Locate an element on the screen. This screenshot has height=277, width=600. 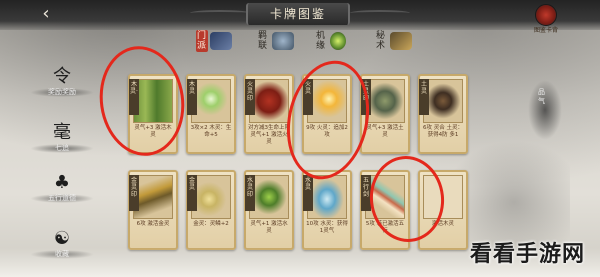
card-description: 6攻 激活金灵 is located at coordinates (153, 224).